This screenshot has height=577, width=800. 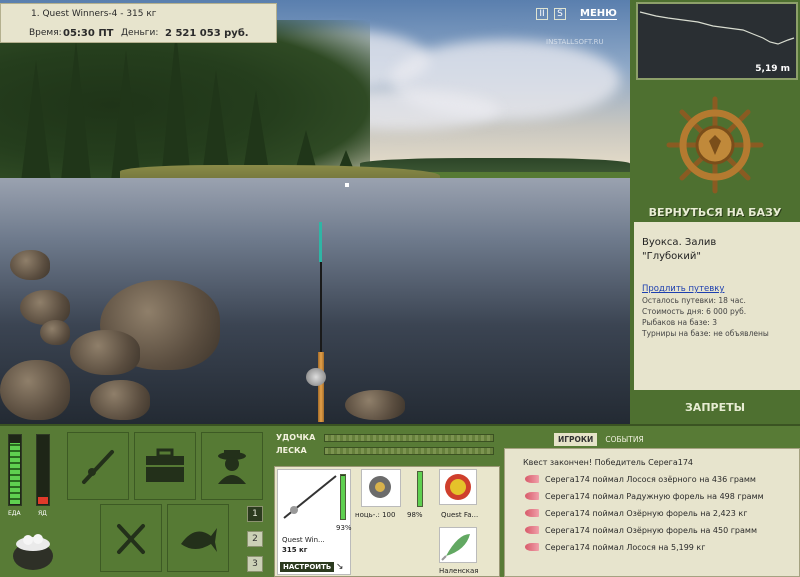 What do you see at coordinates (409, 438) in the screenshot?
I see `rod-tension-slider` at bounding box center [409, 438].